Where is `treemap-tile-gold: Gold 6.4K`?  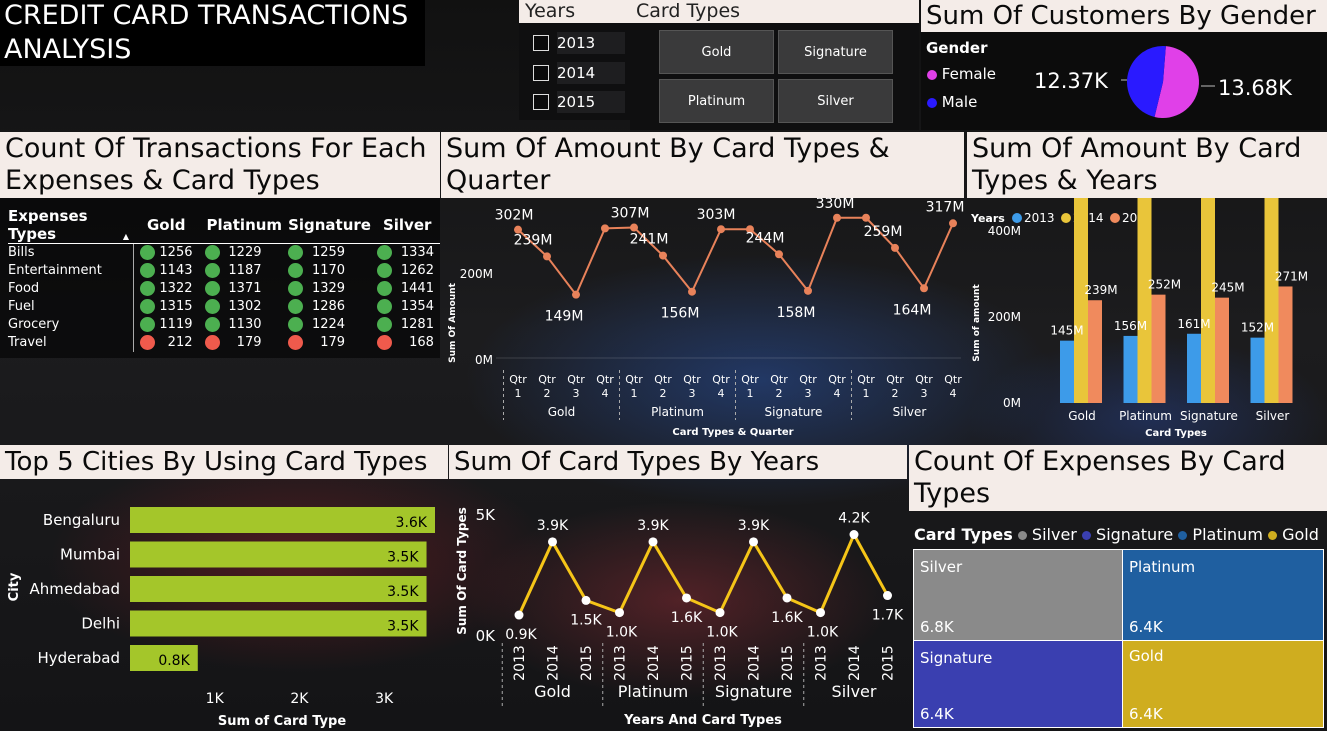
treemap-tile-gold: Gold 6.4K is located at coordinates (1223, 684).